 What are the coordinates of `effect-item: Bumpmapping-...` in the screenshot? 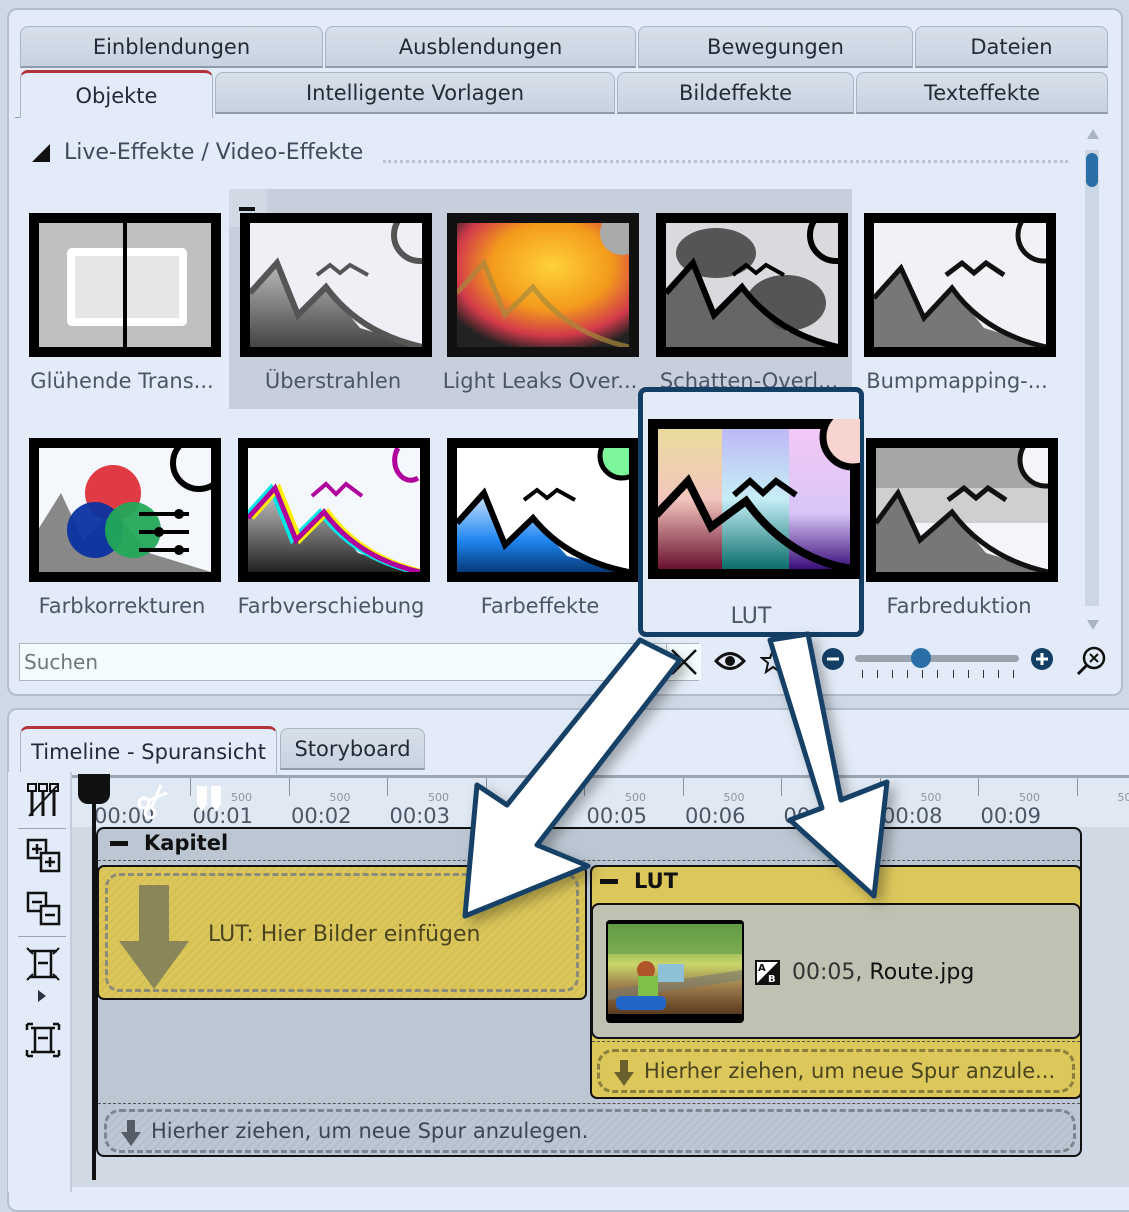 It's located at (957, 299).